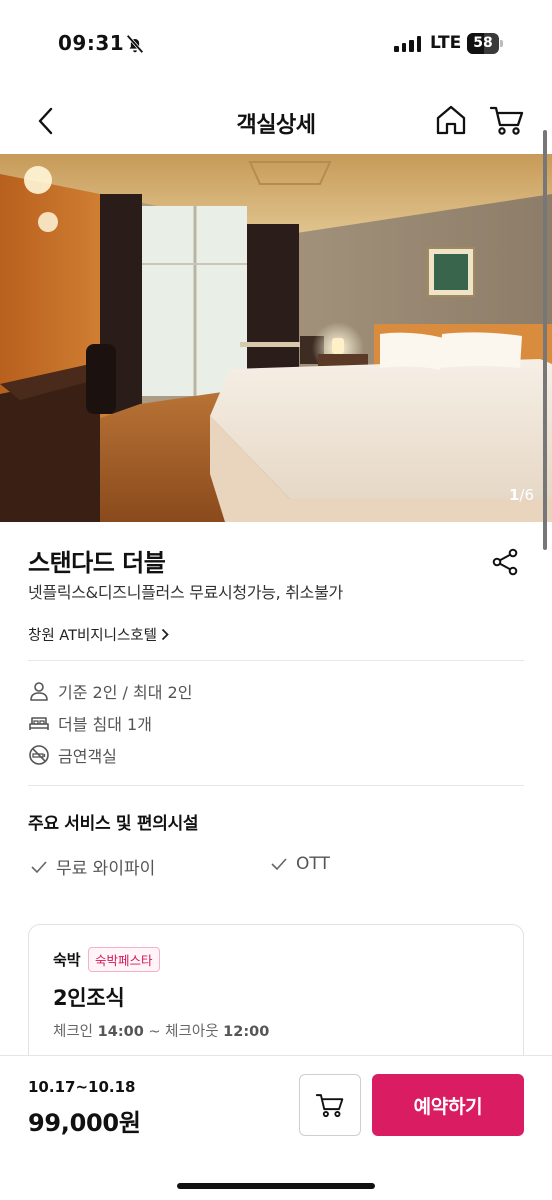 This screenshot has height=1200, width=552. I want to click on price: 99,000원, so click(84, 1123).